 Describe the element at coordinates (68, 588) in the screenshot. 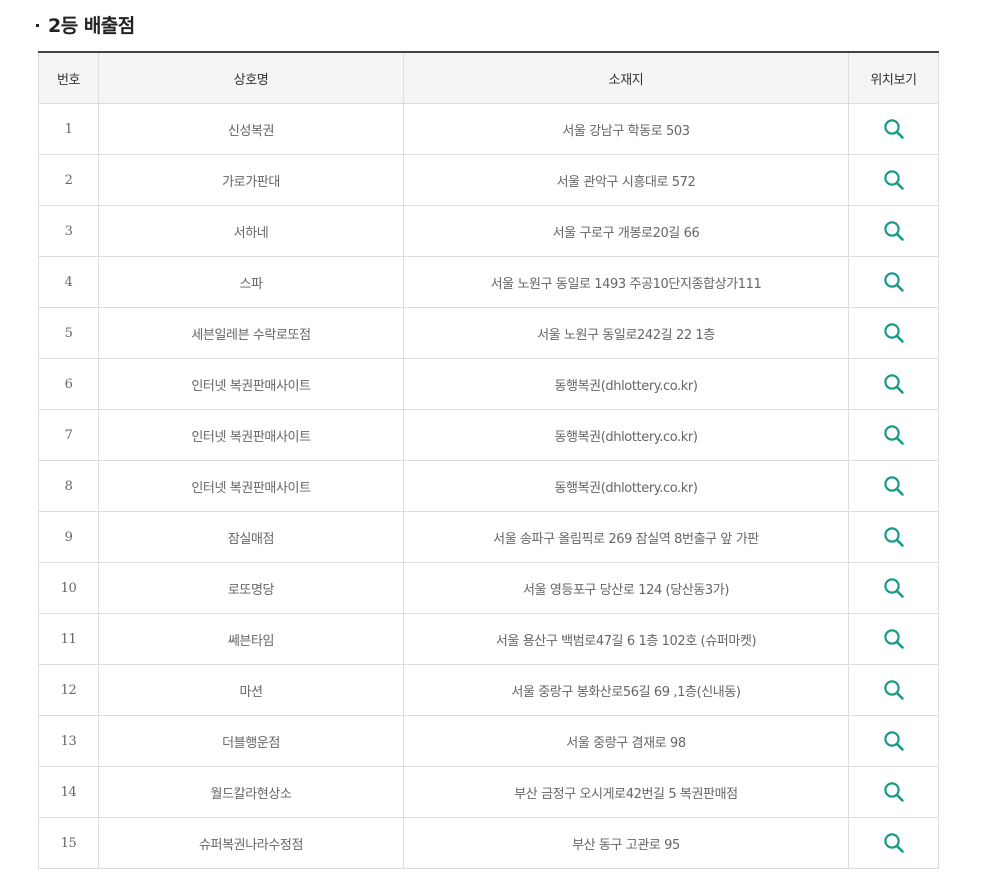

I see `row-number: 10` at that location.